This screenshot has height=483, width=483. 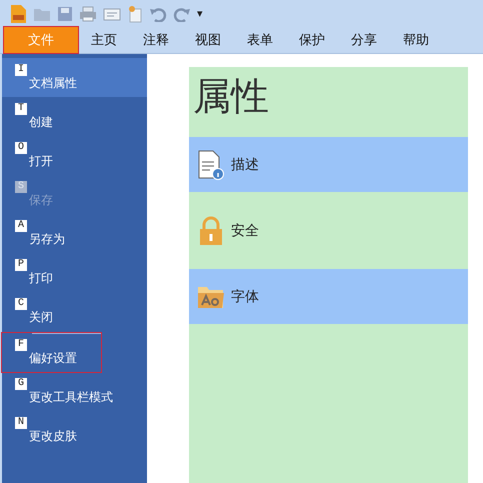 What do you see at coordinates (211, 231) in the screenshot?
I see `padlock-icon` at bounding box center [211, 231].